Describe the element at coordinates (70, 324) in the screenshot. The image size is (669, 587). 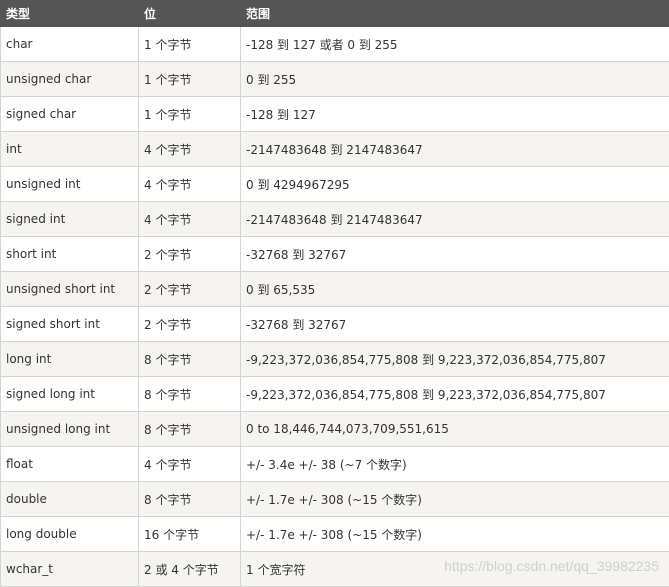
I see `cell-type: signed short int` at that location.